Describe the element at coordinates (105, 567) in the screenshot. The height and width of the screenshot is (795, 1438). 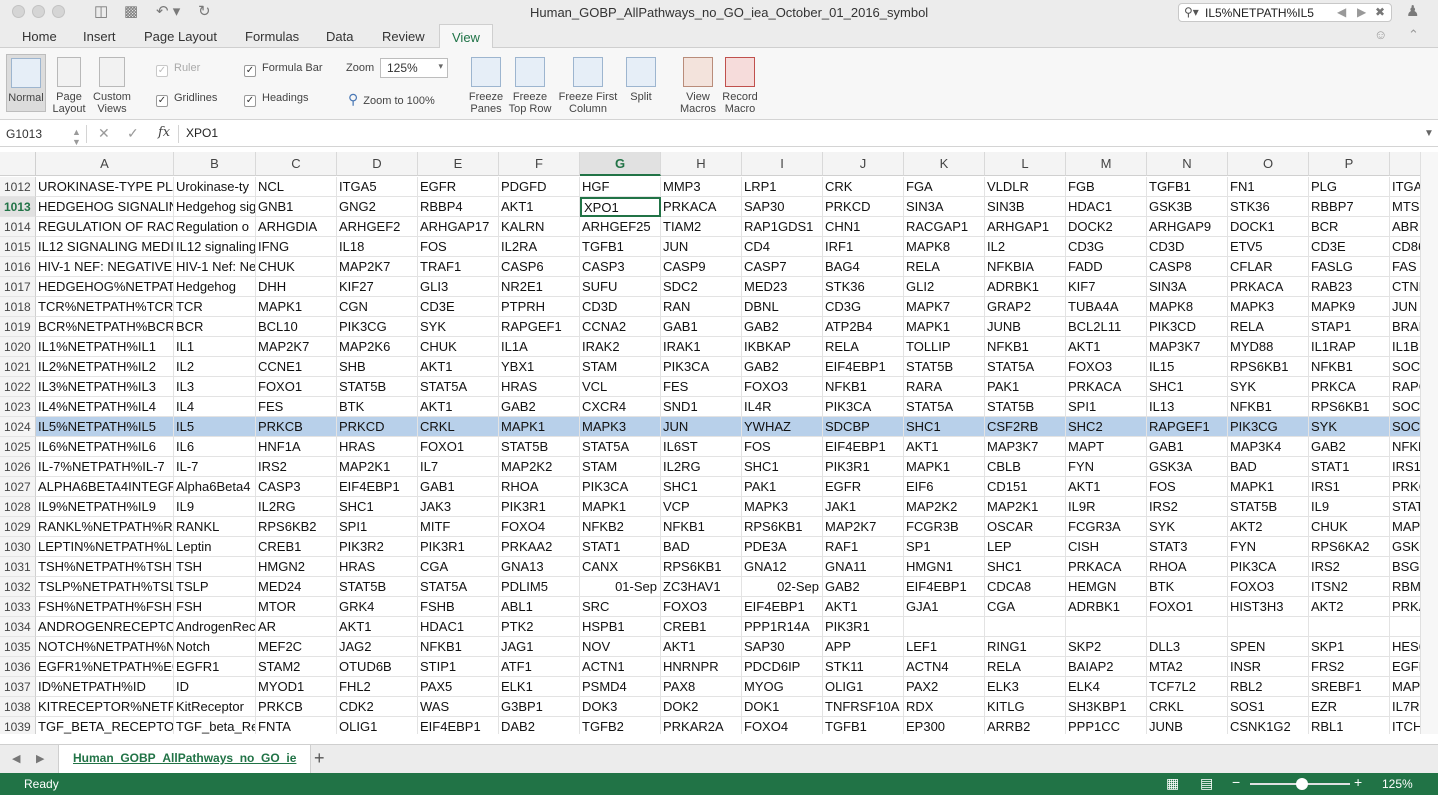
I see `cell: TSH%NETPATH%TSH` at that location.